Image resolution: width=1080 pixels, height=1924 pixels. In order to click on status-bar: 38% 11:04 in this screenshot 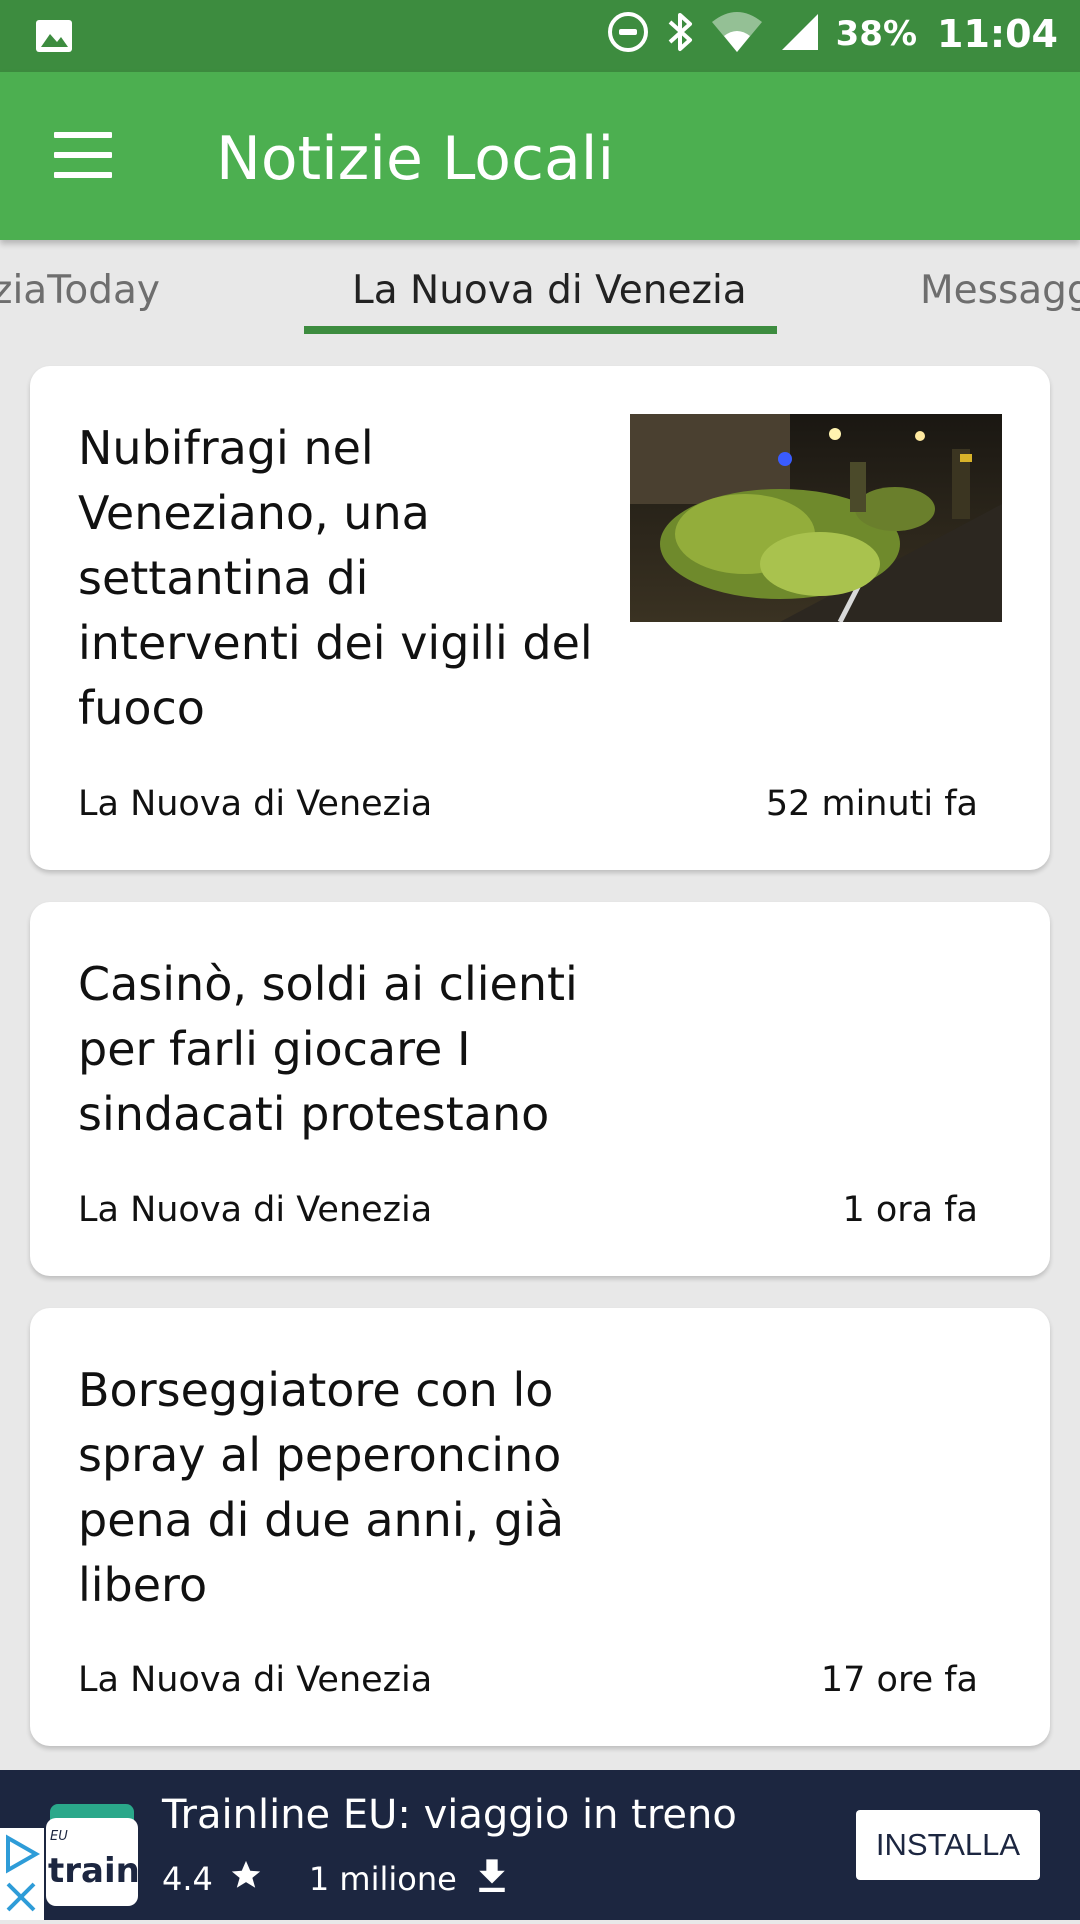, I will do `click(540, 36)`.